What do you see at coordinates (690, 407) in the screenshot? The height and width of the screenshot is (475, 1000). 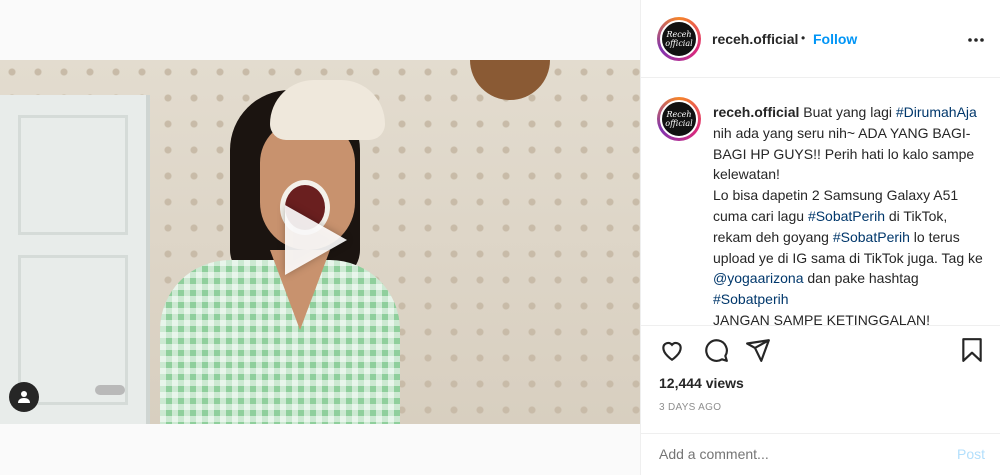 I see `post-timestamp: 3 DAYS AGO` at bounding box center [690, 407].